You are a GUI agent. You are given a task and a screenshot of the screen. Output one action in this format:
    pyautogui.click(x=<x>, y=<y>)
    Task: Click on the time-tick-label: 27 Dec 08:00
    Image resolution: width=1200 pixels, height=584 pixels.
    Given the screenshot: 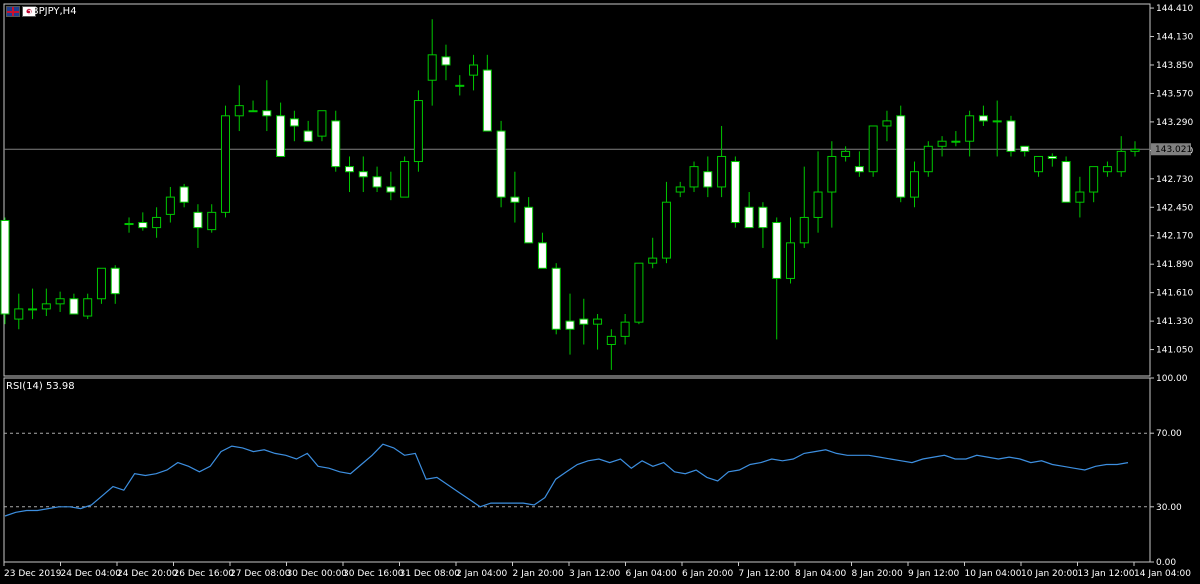 What is the action you would take?
    pyautogui.click(x=260, y=574)
    